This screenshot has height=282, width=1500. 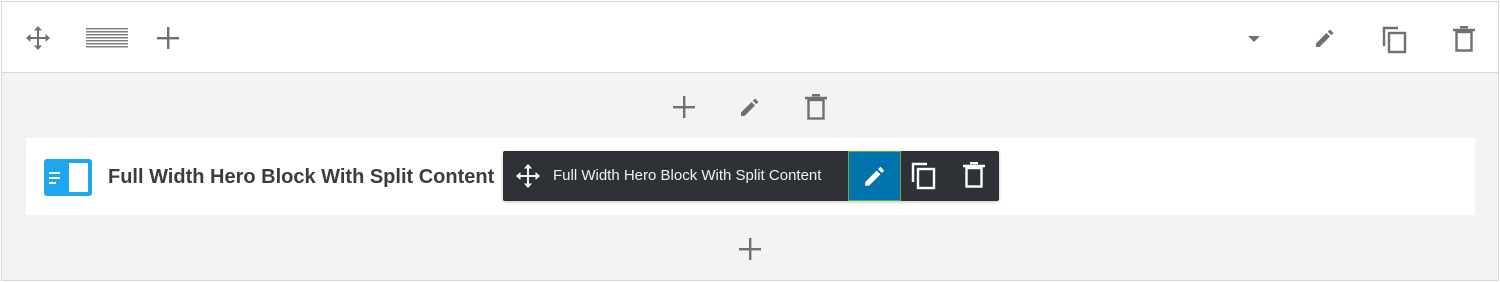 I want to click on block-toolbar: Full Width Hero Block With Split Content, so click(x=751, y=176).